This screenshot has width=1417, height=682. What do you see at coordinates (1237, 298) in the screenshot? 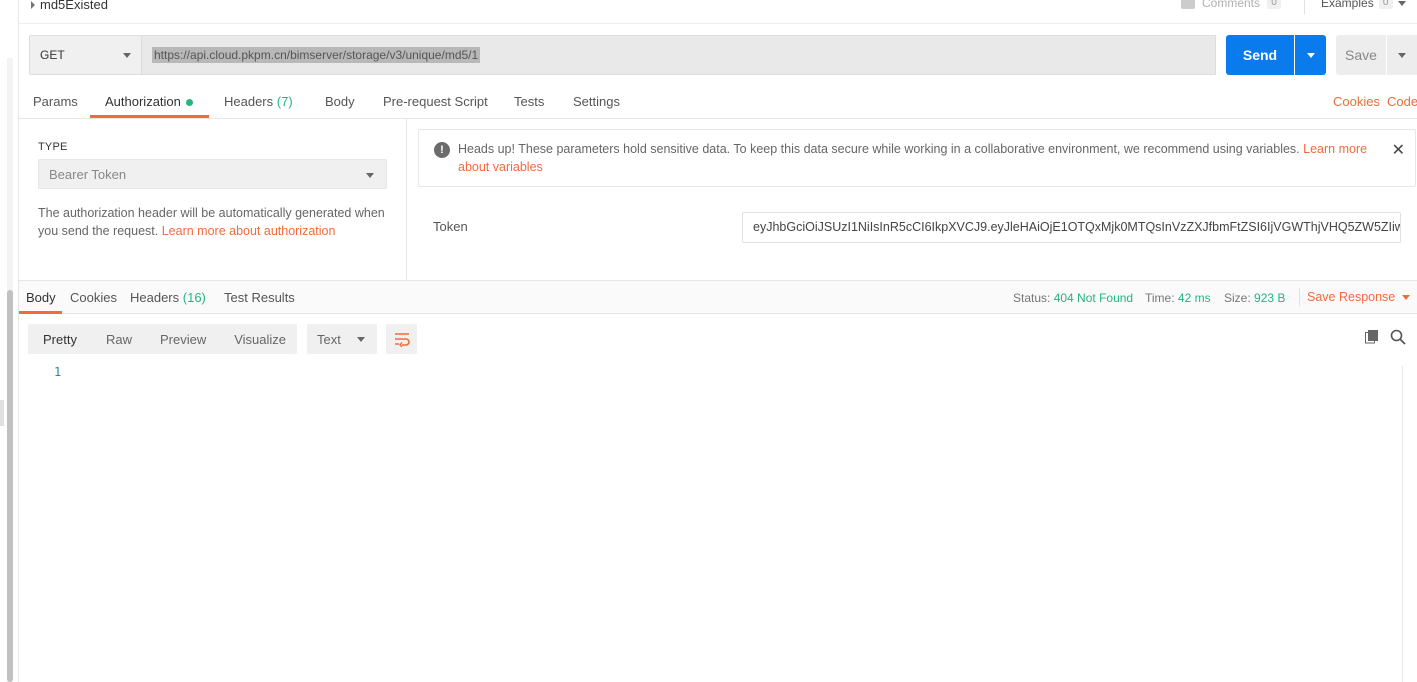
I see `size-label: Size:` at bounding box center [1237, 298].